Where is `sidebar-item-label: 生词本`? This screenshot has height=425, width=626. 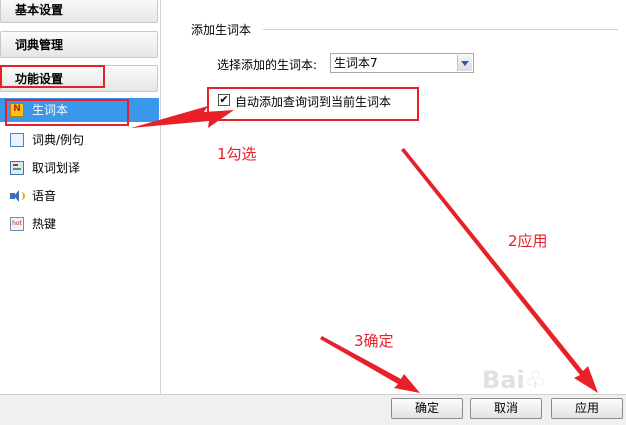 sidebar-item-label: 生词本 is located at coordinates (50, 110).